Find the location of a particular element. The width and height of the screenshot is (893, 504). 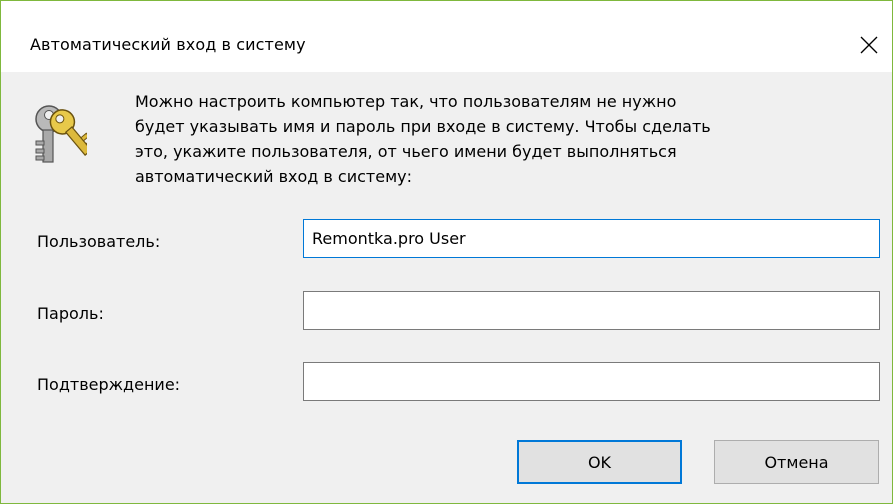

keys-icon is located at coordinates (61, 134).